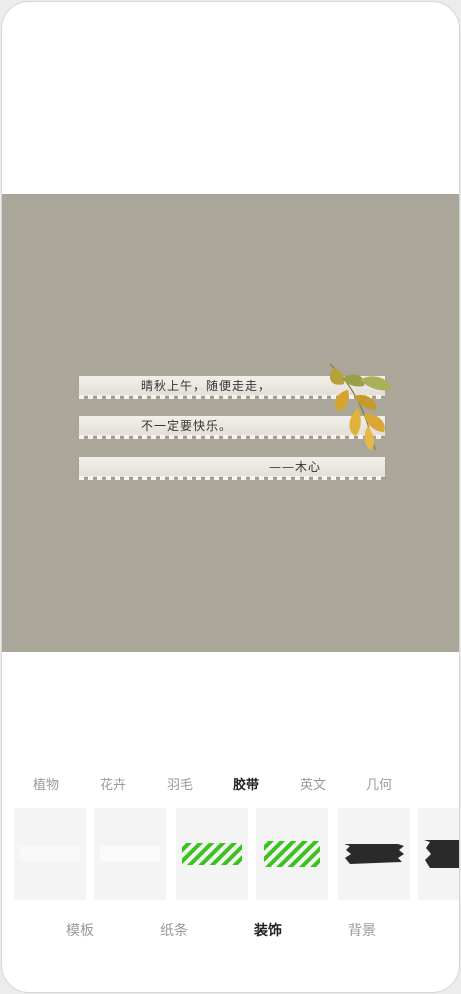 This screenshot has height=994, width=461. I want to click on nav-decorations: 装饰, so click(268, 930).